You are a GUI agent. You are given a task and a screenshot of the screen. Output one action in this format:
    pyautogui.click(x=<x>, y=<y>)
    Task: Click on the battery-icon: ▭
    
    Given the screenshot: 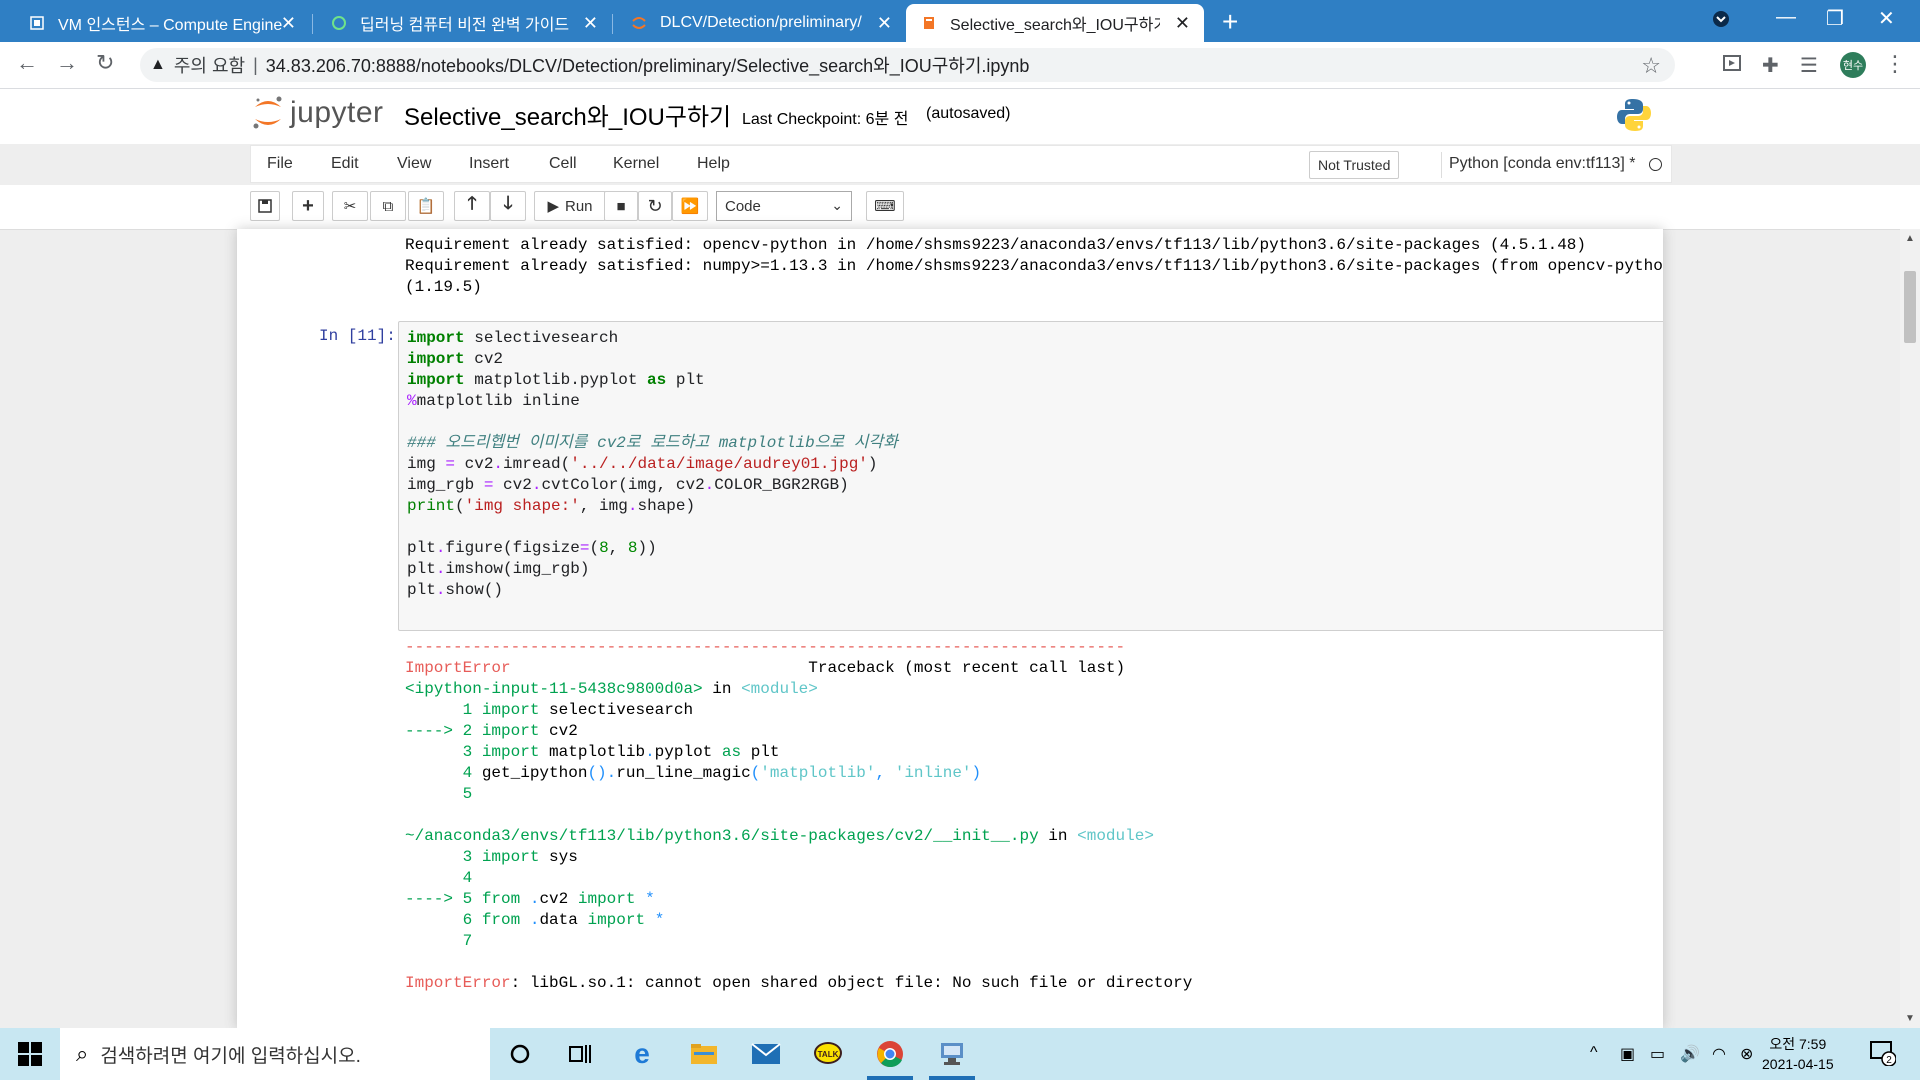 What is the action you would take?
    pyautogui.click(x=1657, y=1054)
    